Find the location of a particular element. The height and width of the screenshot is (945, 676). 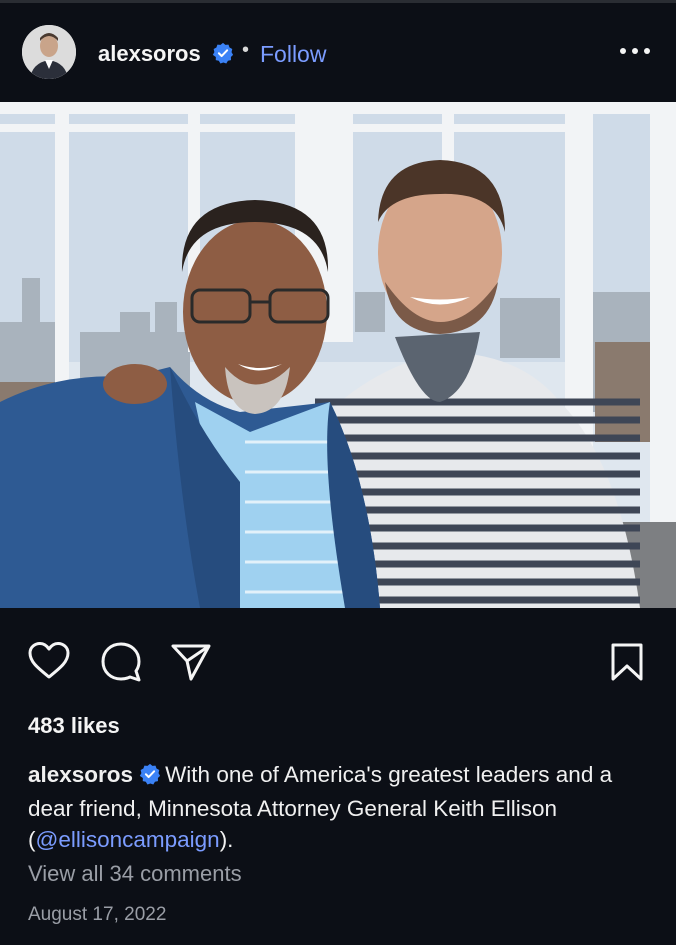

caption-username: alexsoros is located at coordinates (80, 774).